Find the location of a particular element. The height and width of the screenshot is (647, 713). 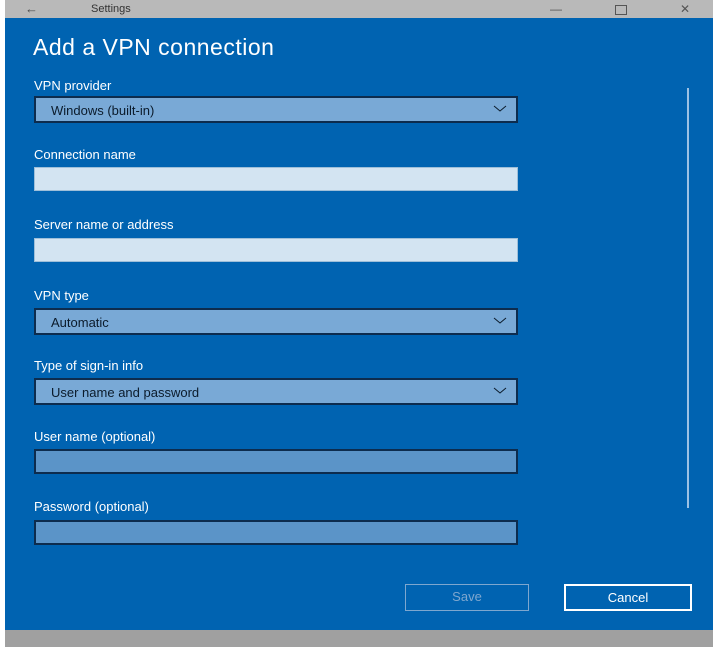

server-address-label: Server name or address is located at coordinates (104, 224).